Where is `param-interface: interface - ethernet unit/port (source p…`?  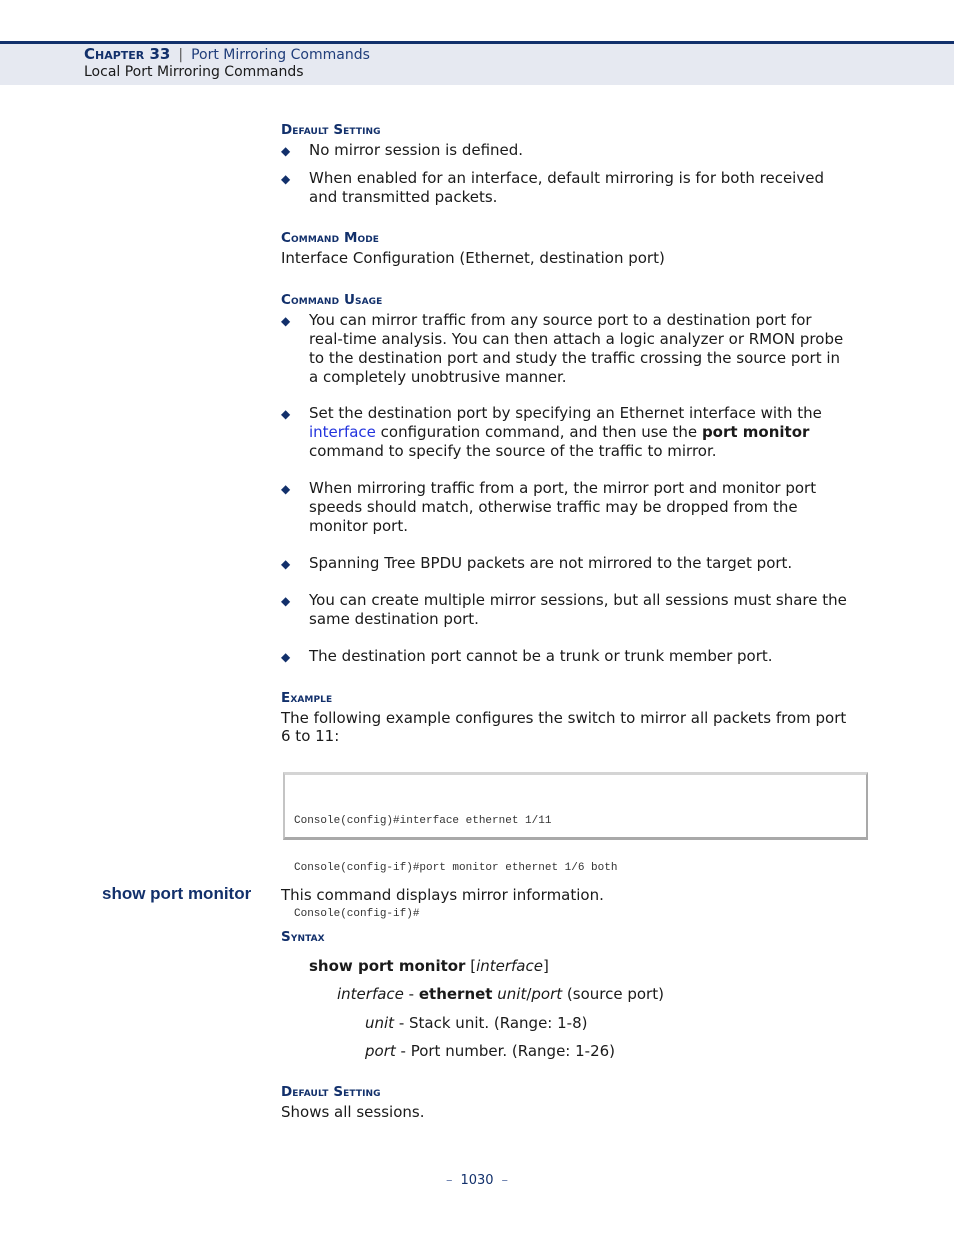
param-interface: interface - ethernet unit/port (source p… is located at coordinates (500, 994).